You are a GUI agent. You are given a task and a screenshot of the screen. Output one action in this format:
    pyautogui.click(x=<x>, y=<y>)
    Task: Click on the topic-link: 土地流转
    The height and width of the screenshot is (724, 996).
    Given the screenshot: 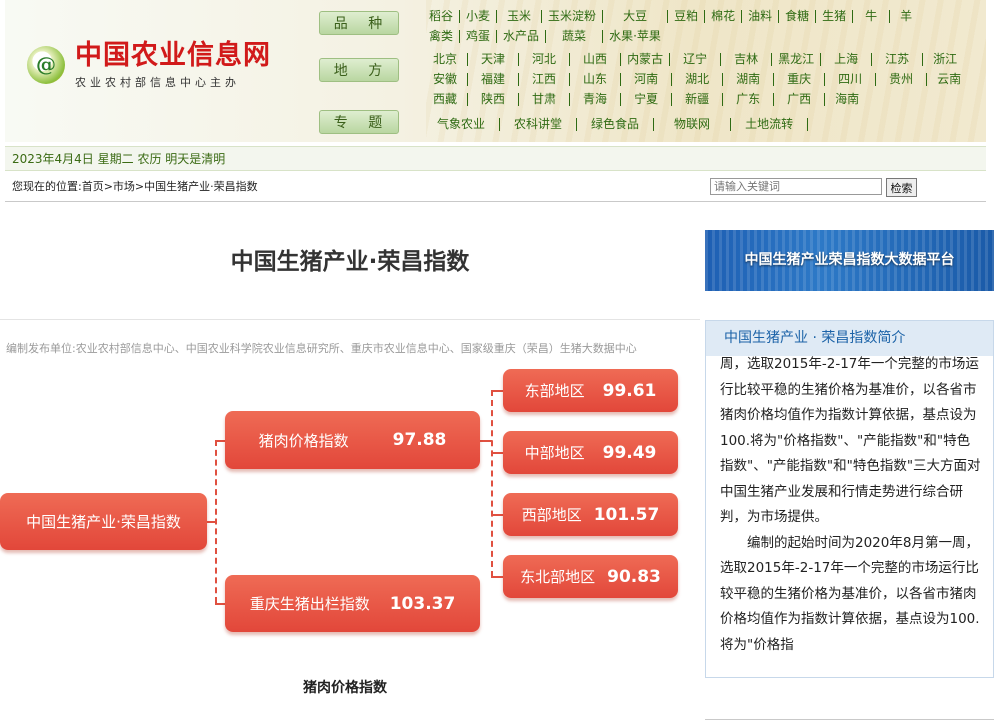 What is the action you would take?
    pyautogui.click(x=770, y=124)
    